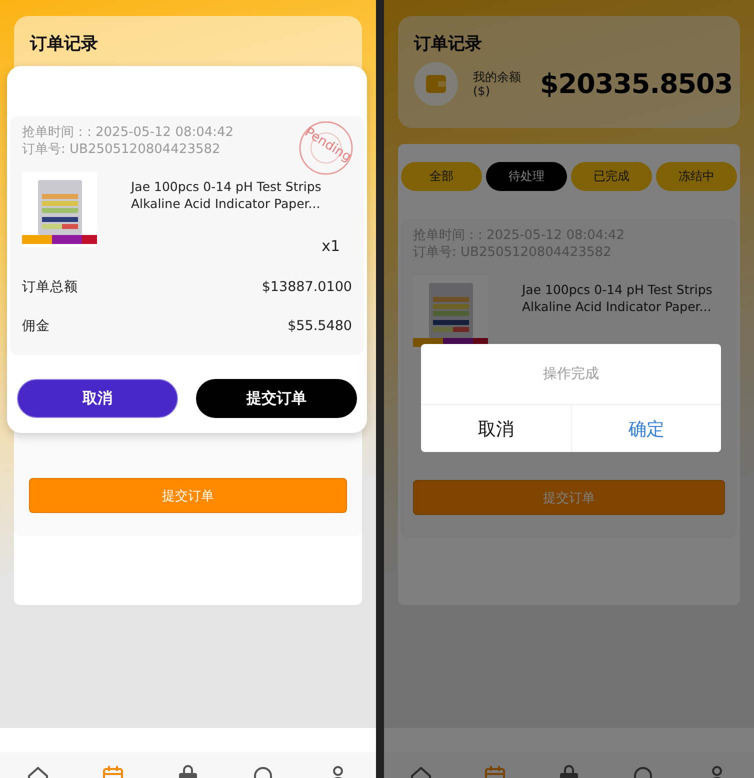 Image resolution: width=754 pixels, height=778 pixels. Describe the element at coordinates (97, 398) in the screenshot. I see `cancel-button: 取消` at that location.